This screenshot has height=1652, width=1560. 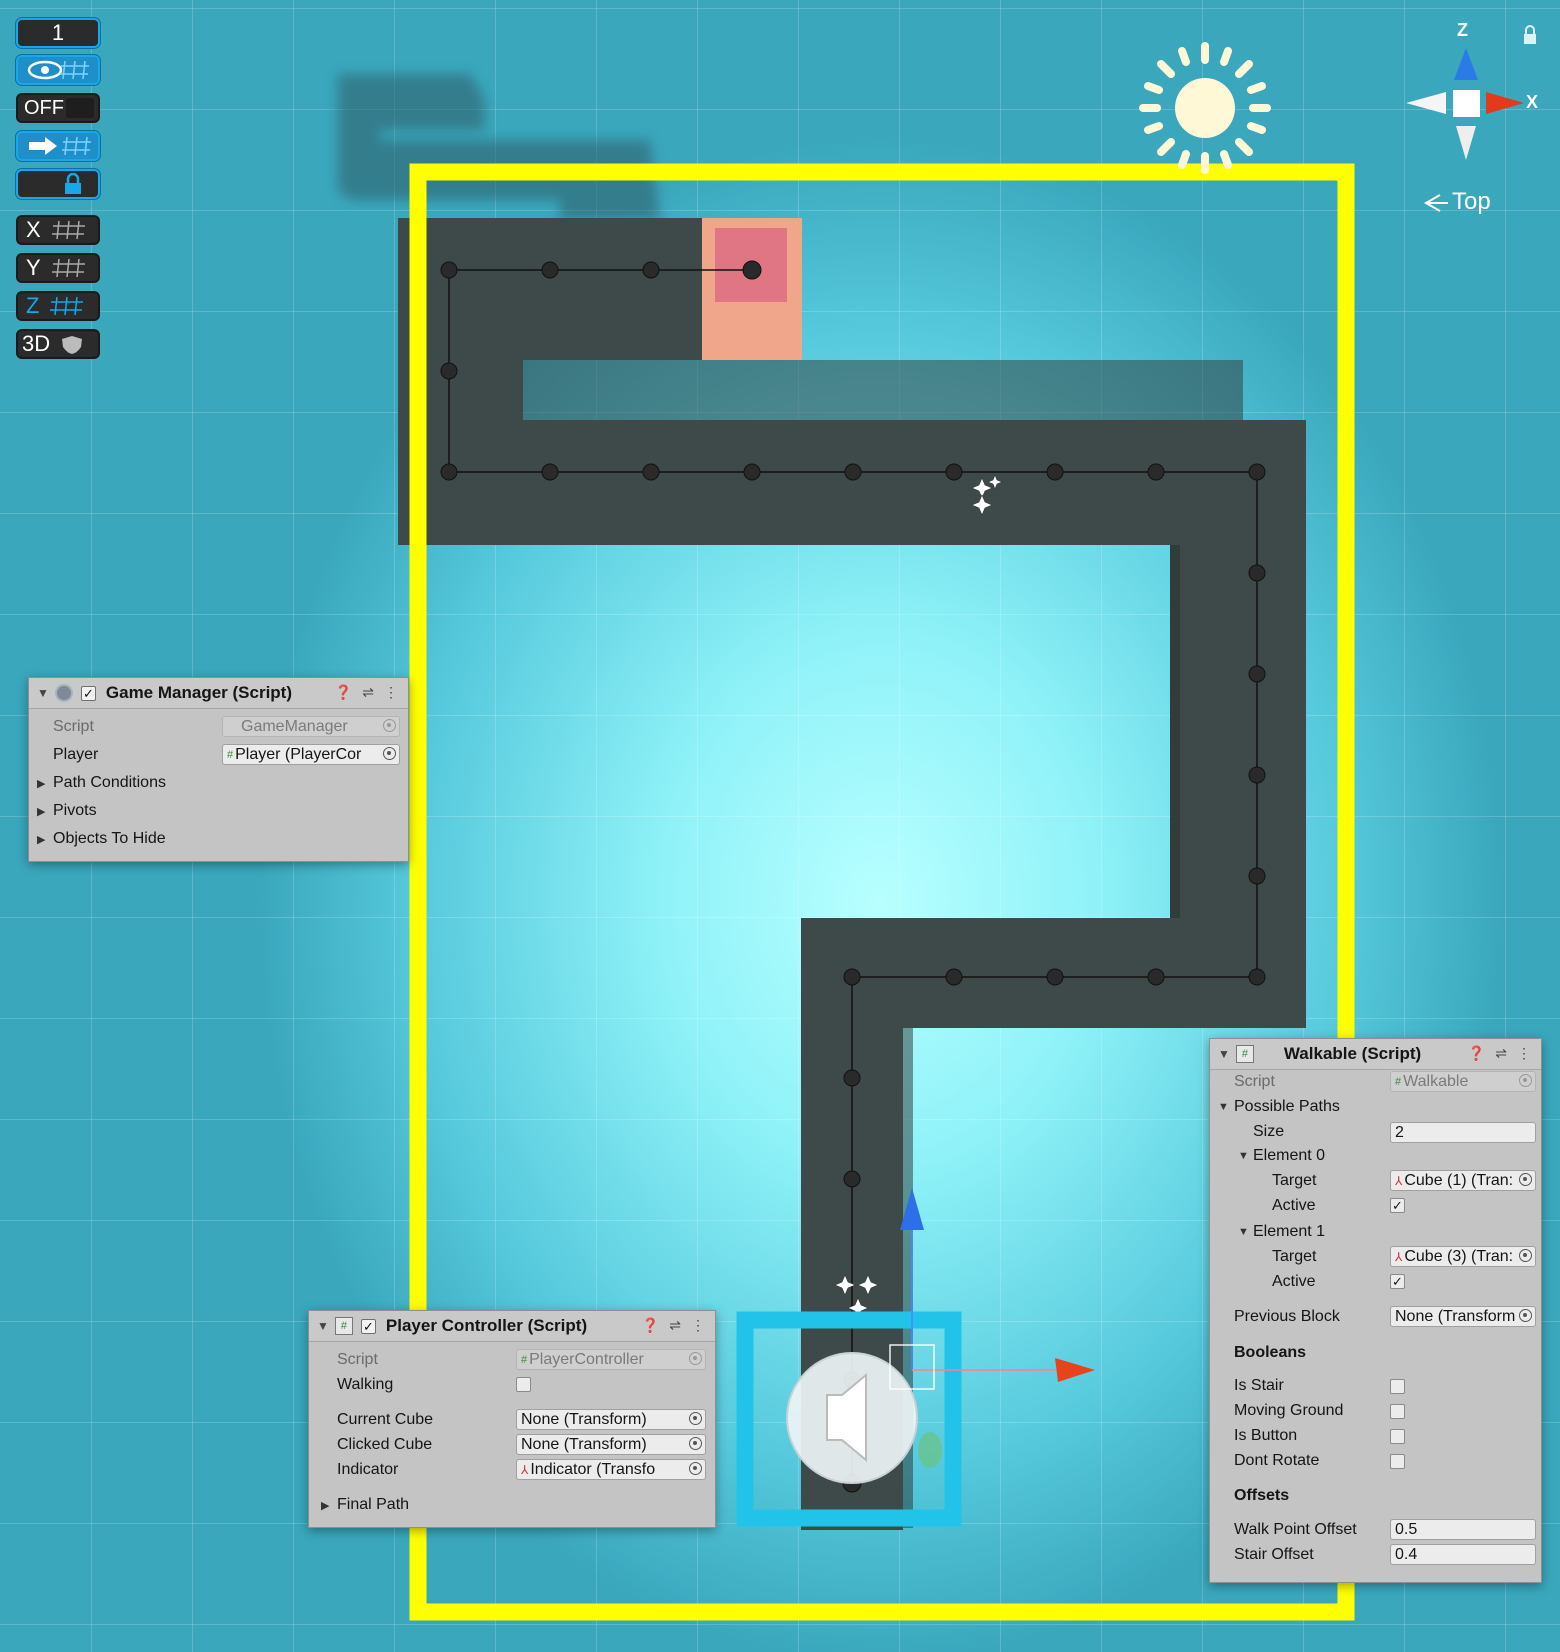 What do you see at coordinates (58, 70) in the screenshot?
I see `visibility-grid-button` at bounding box center [58, 70].